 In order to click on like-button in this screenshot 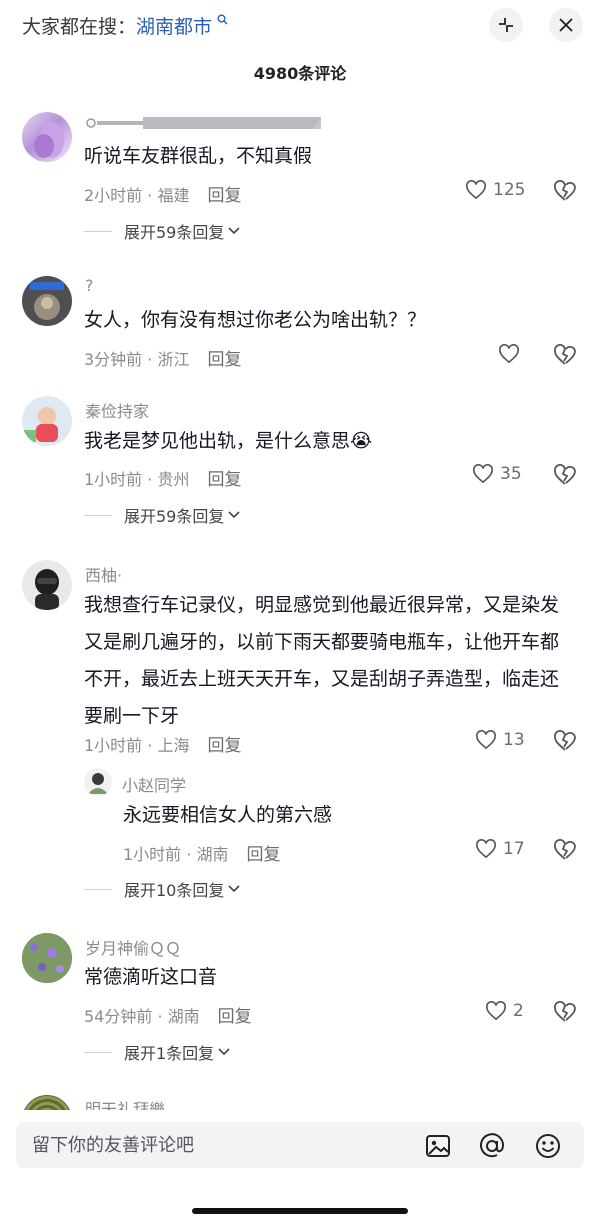, I will do `click(512, 354)`.